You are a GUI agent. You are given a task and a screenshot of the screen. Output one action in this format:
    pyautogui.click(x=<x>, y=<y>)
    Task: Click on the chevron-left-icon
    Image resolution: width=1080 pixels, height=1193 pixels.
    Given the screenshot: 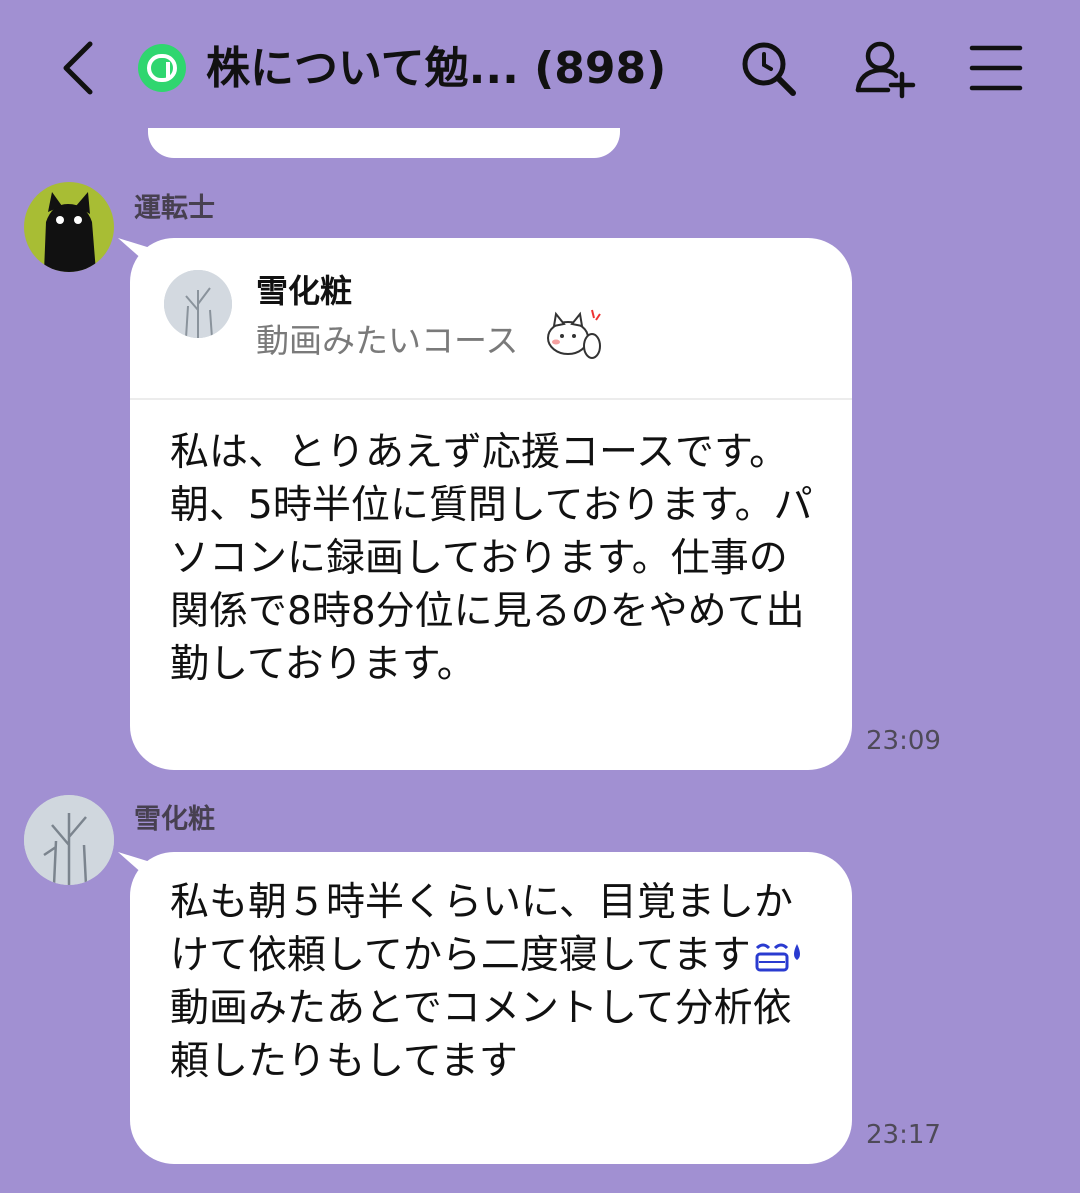 What is the action you would take?
    pyautogui.click(x=78, y=68)
    